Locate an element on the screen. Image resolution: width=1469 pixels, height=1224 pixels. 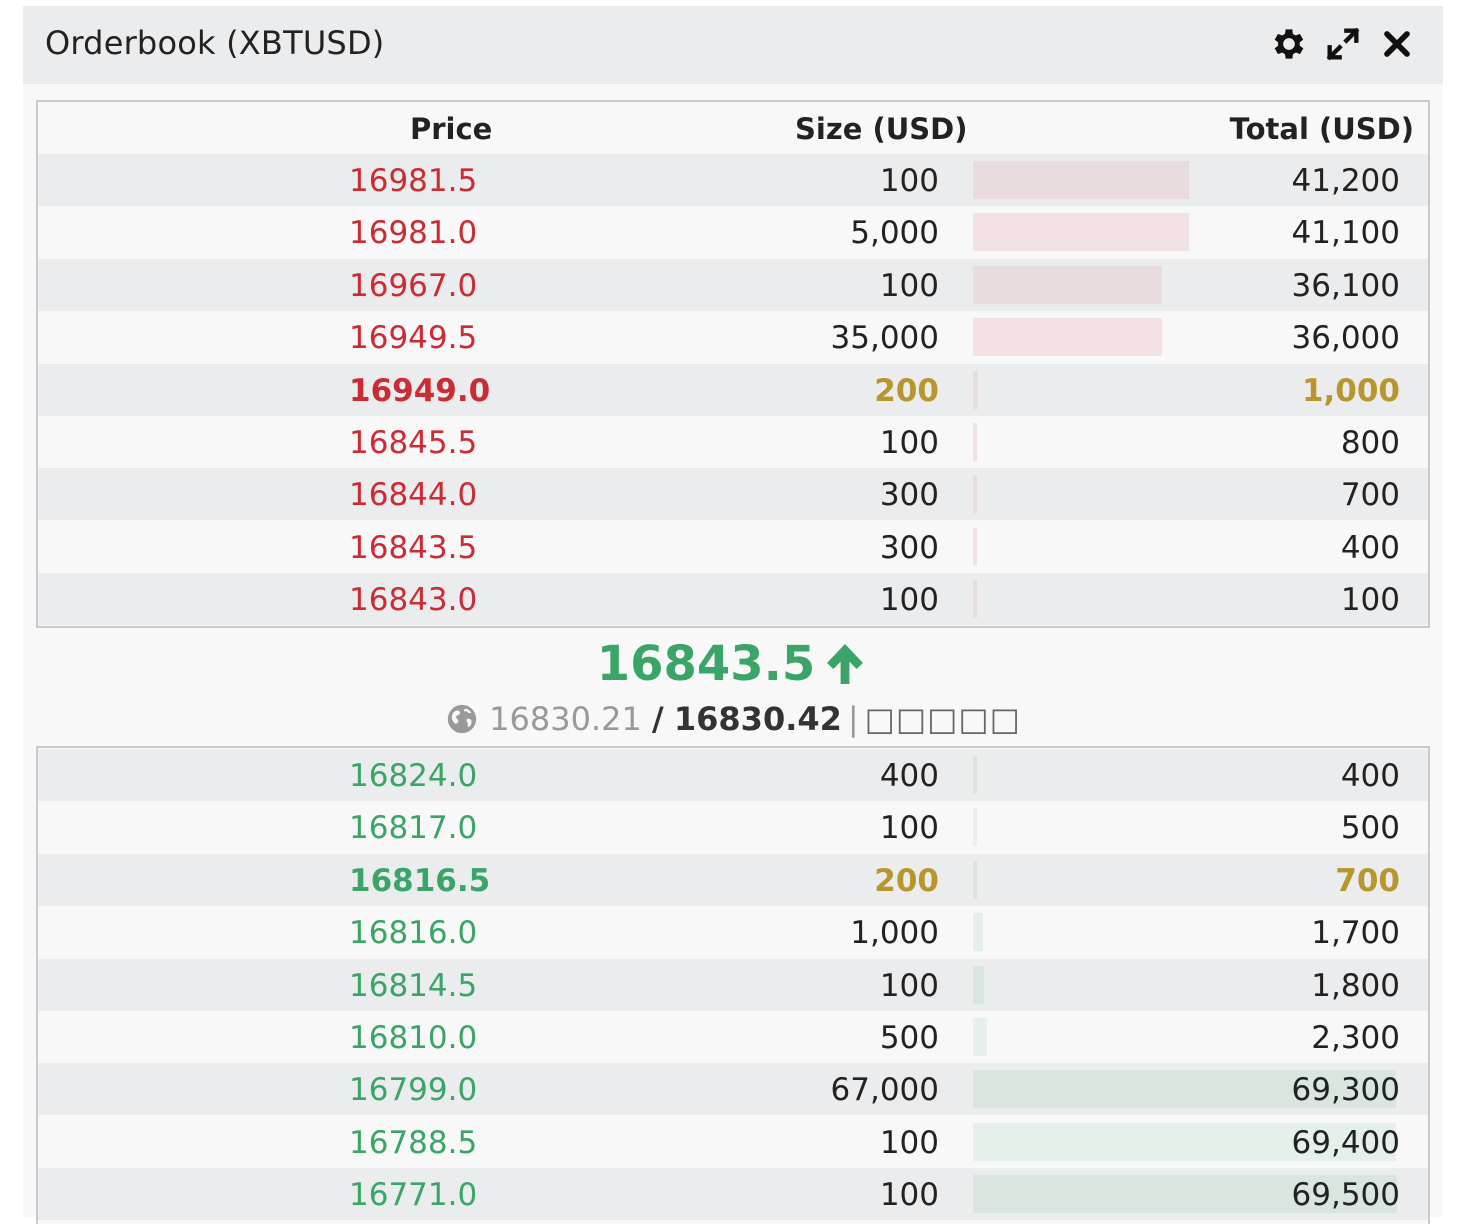
gear-icon is located at coordinates (1289, 44).